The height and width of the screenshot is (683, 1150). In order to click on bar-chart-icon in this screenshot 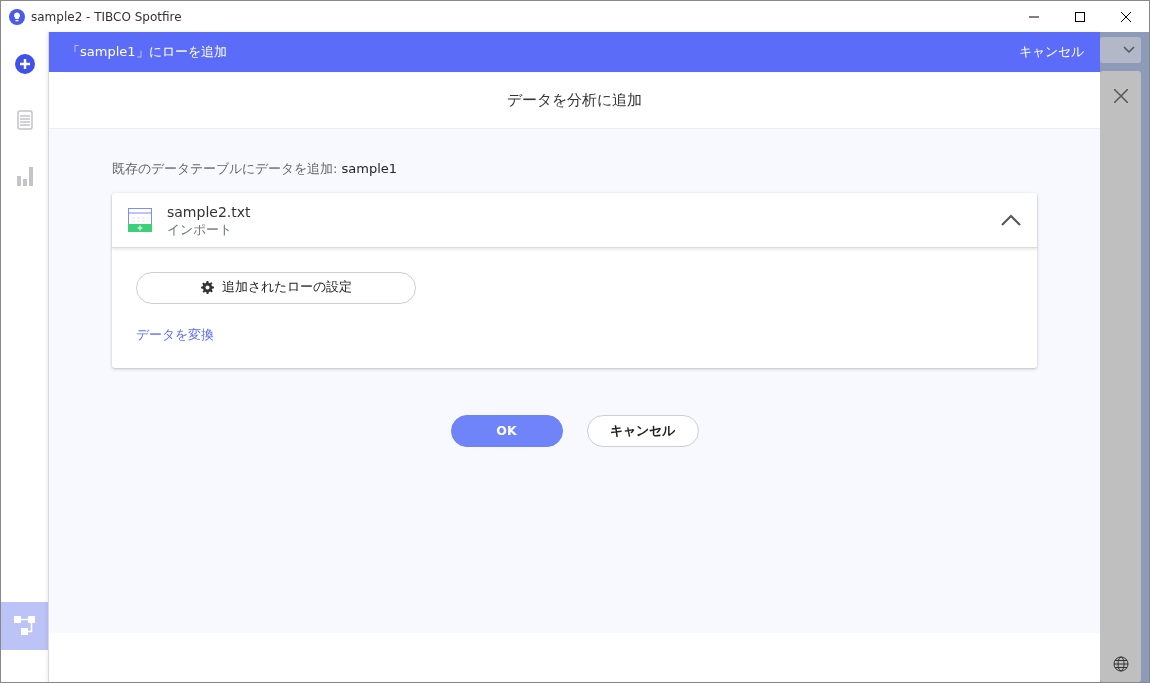, I will do `click(24, 176)`.